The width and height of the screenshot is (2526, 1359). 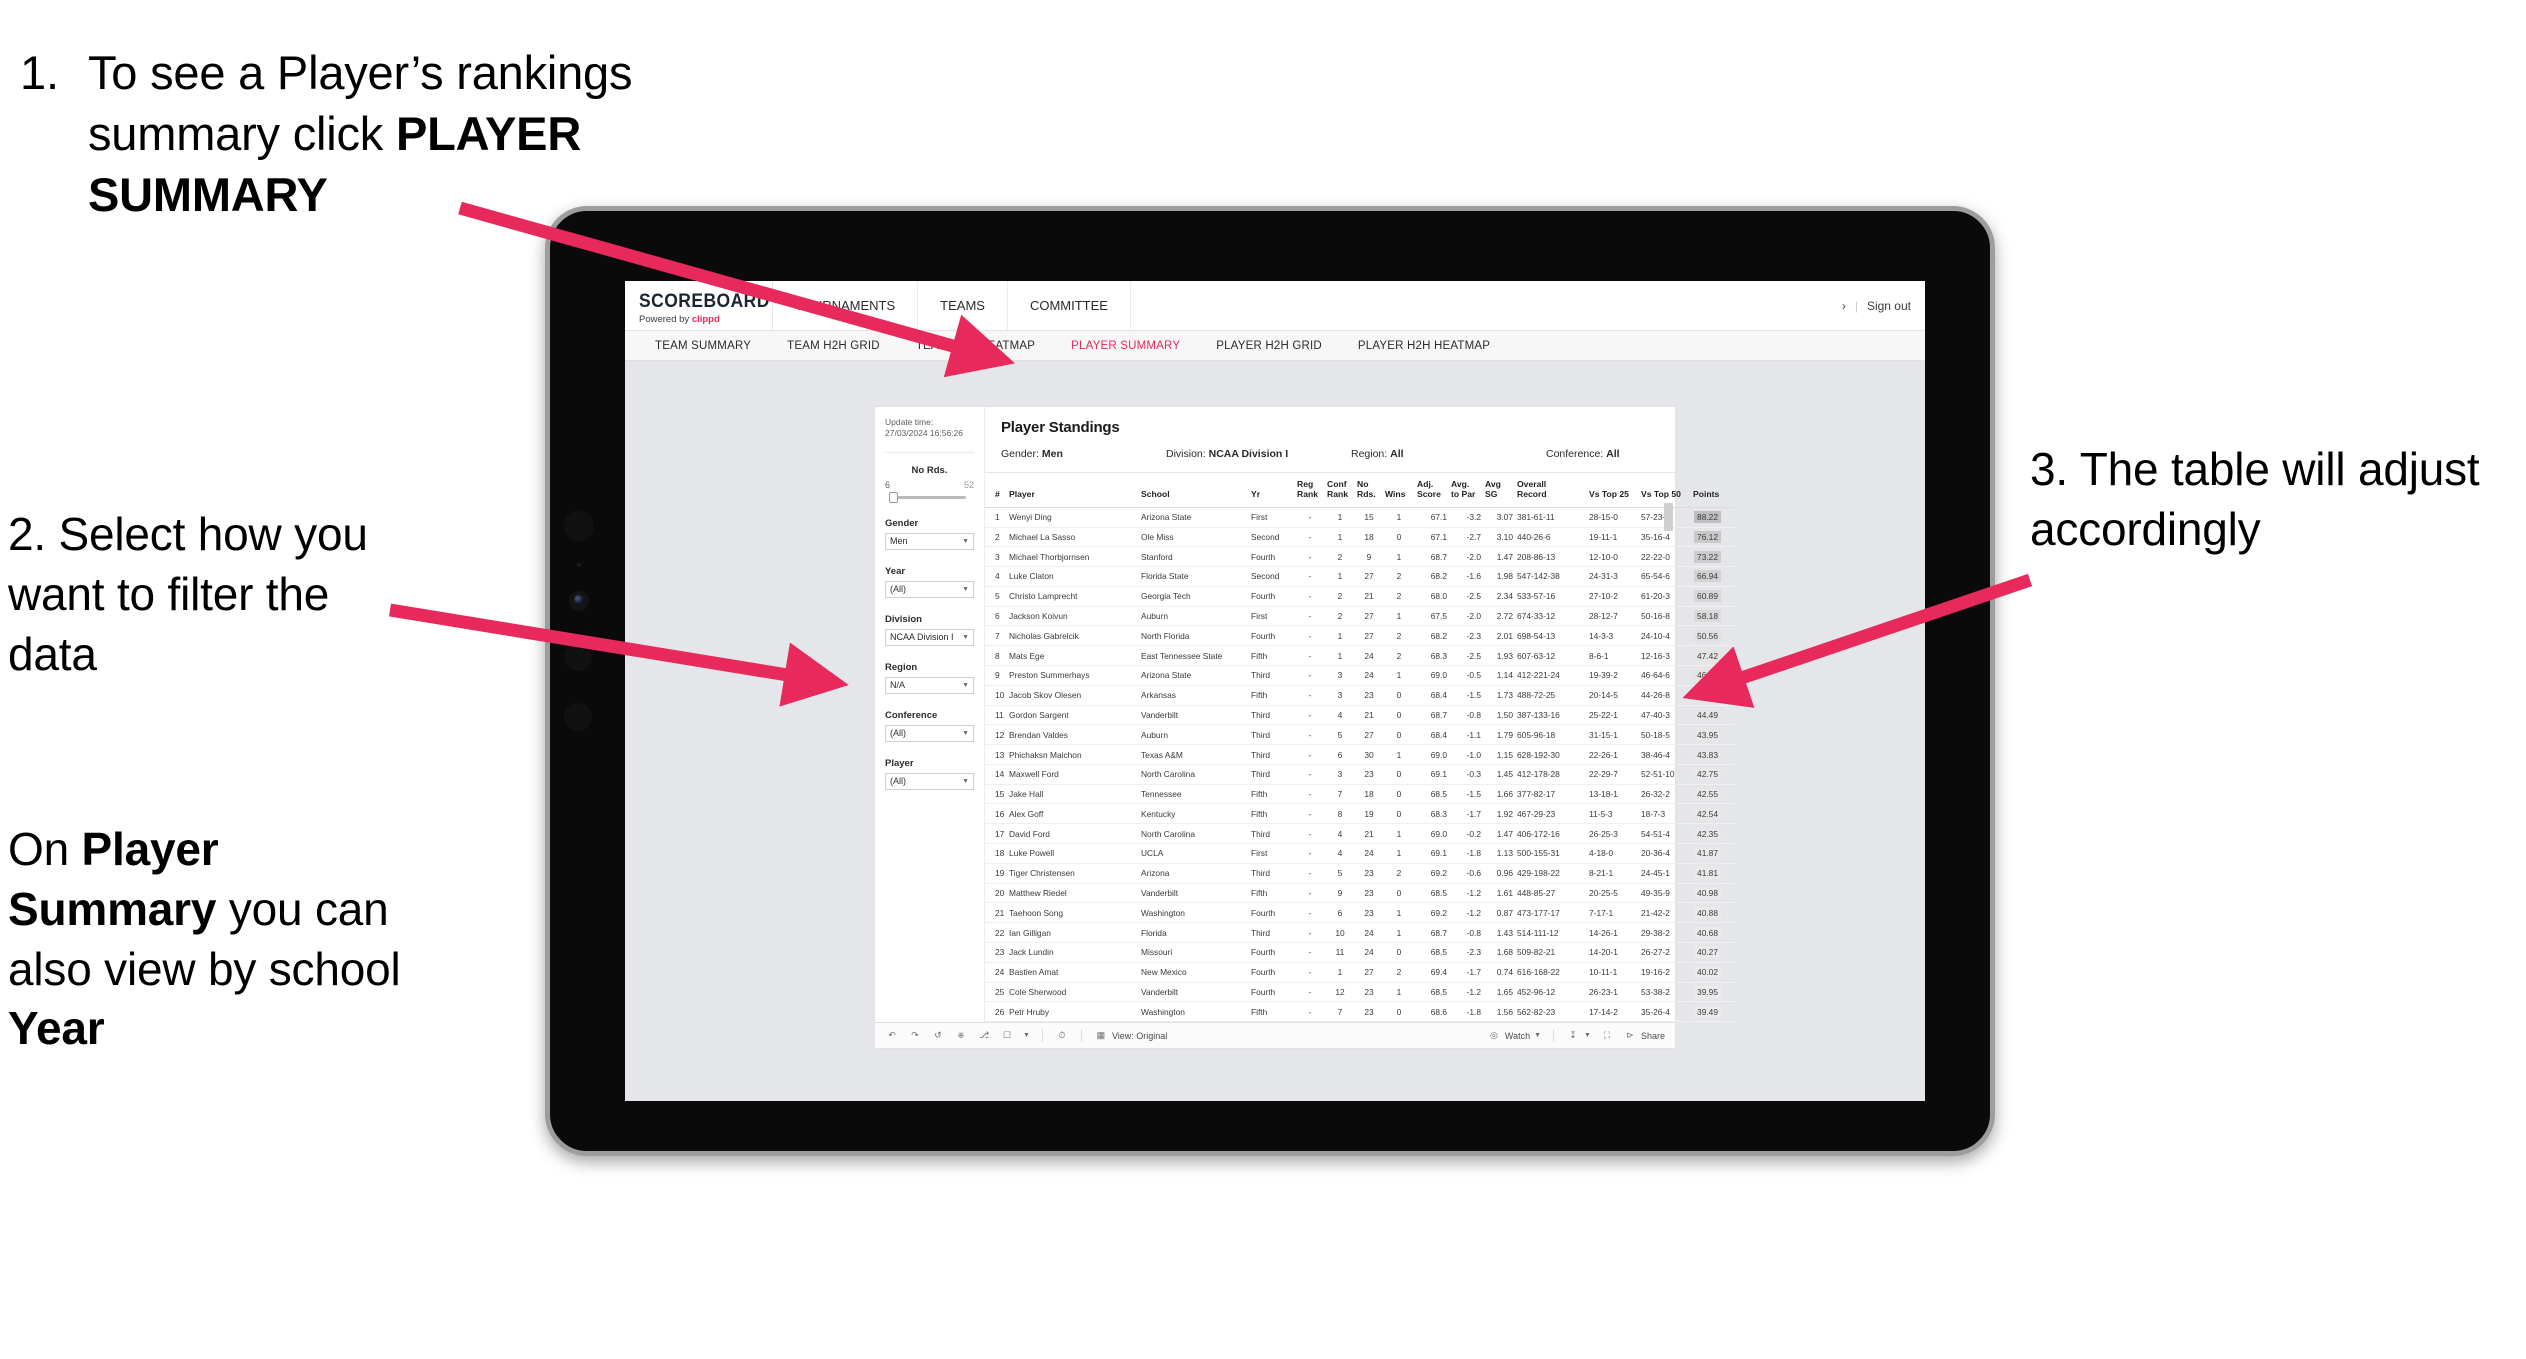 I want to click on cell-vs-top-25: 31-15-1, so click(x=1613, y=735).